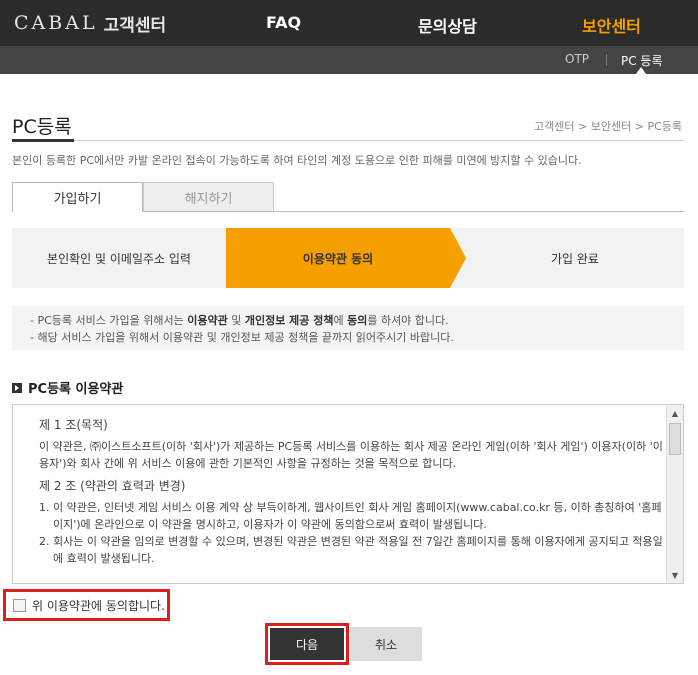 The width and height of the screenshot is (698, 675). I want to click on sub-nav: OTP PC 등록, so click(349, 60).